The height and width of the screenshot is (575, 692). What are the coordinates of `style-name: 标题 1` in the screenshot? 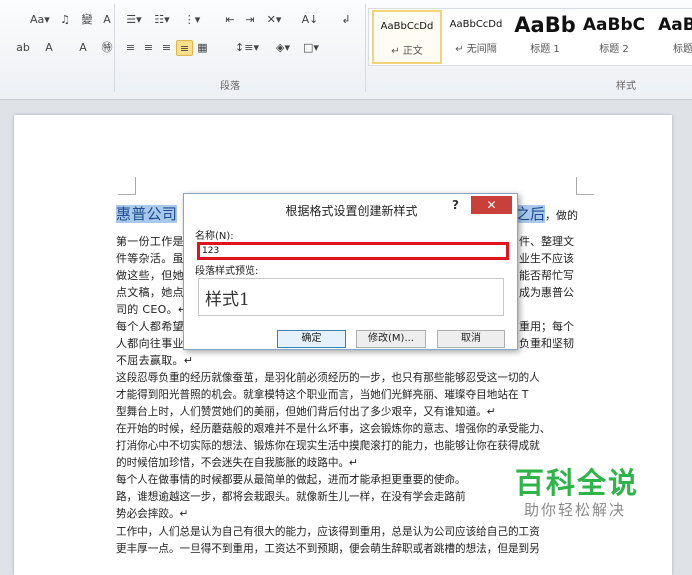 It's located at (545, 49).